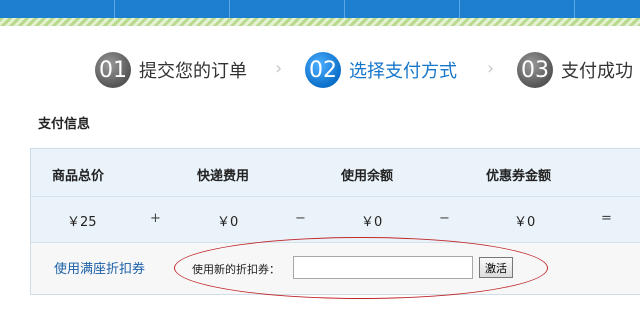 The image size is (640, 309). Describe the element at coordinates (113, 70) in the screenshot. I see `step-number: 01` at that location.